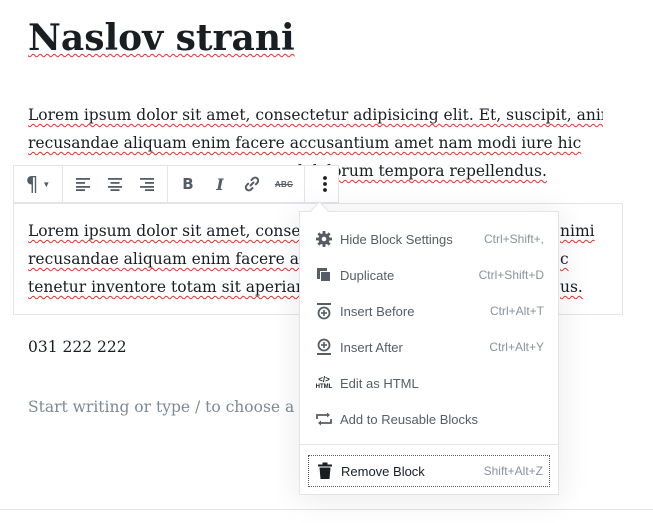 The width and height of the screenshot is (653, 523). I want to click on block-switcher-group: ¶ ▼, so click(38, 184).